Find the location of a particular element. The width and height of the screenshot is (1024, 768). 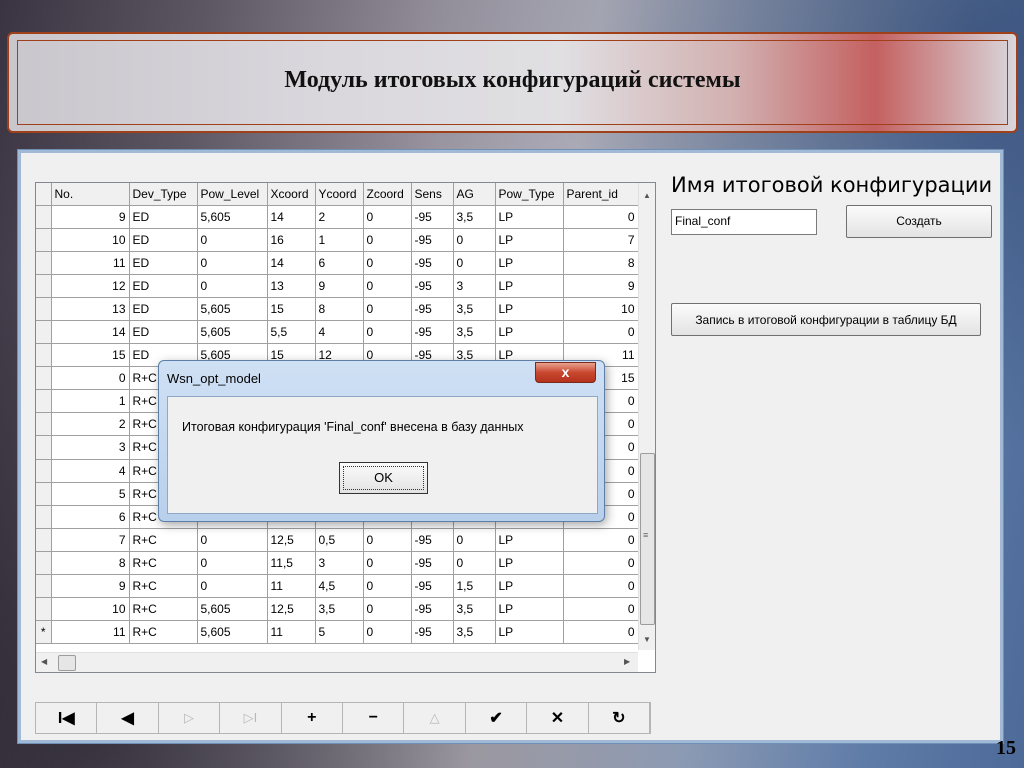

horizontal-scroll-thumb is located at coordinates (67, 663).